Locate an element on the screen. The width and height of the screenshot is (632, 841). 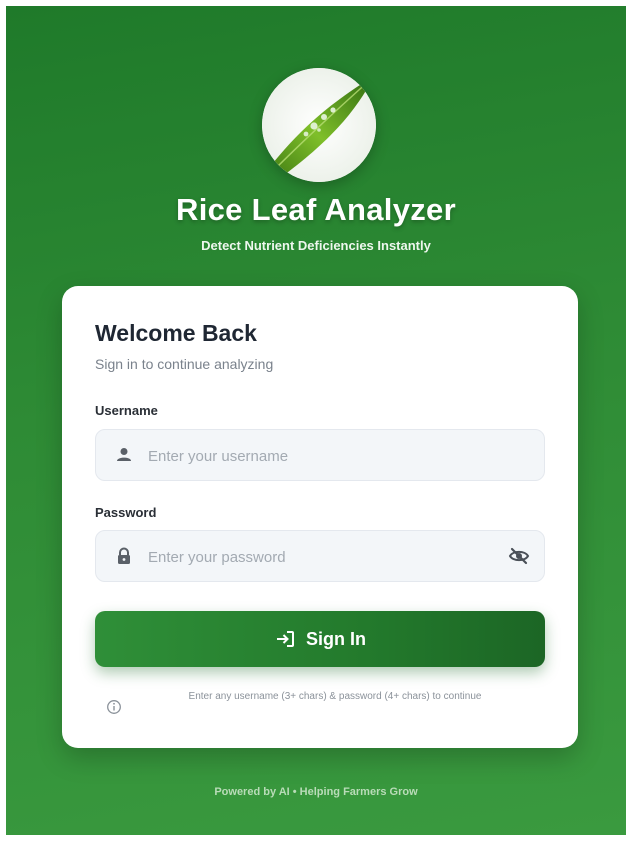
app-subtitle: Detect Nutrient Deficiencies Instantly is located at coordinates (316, 245).